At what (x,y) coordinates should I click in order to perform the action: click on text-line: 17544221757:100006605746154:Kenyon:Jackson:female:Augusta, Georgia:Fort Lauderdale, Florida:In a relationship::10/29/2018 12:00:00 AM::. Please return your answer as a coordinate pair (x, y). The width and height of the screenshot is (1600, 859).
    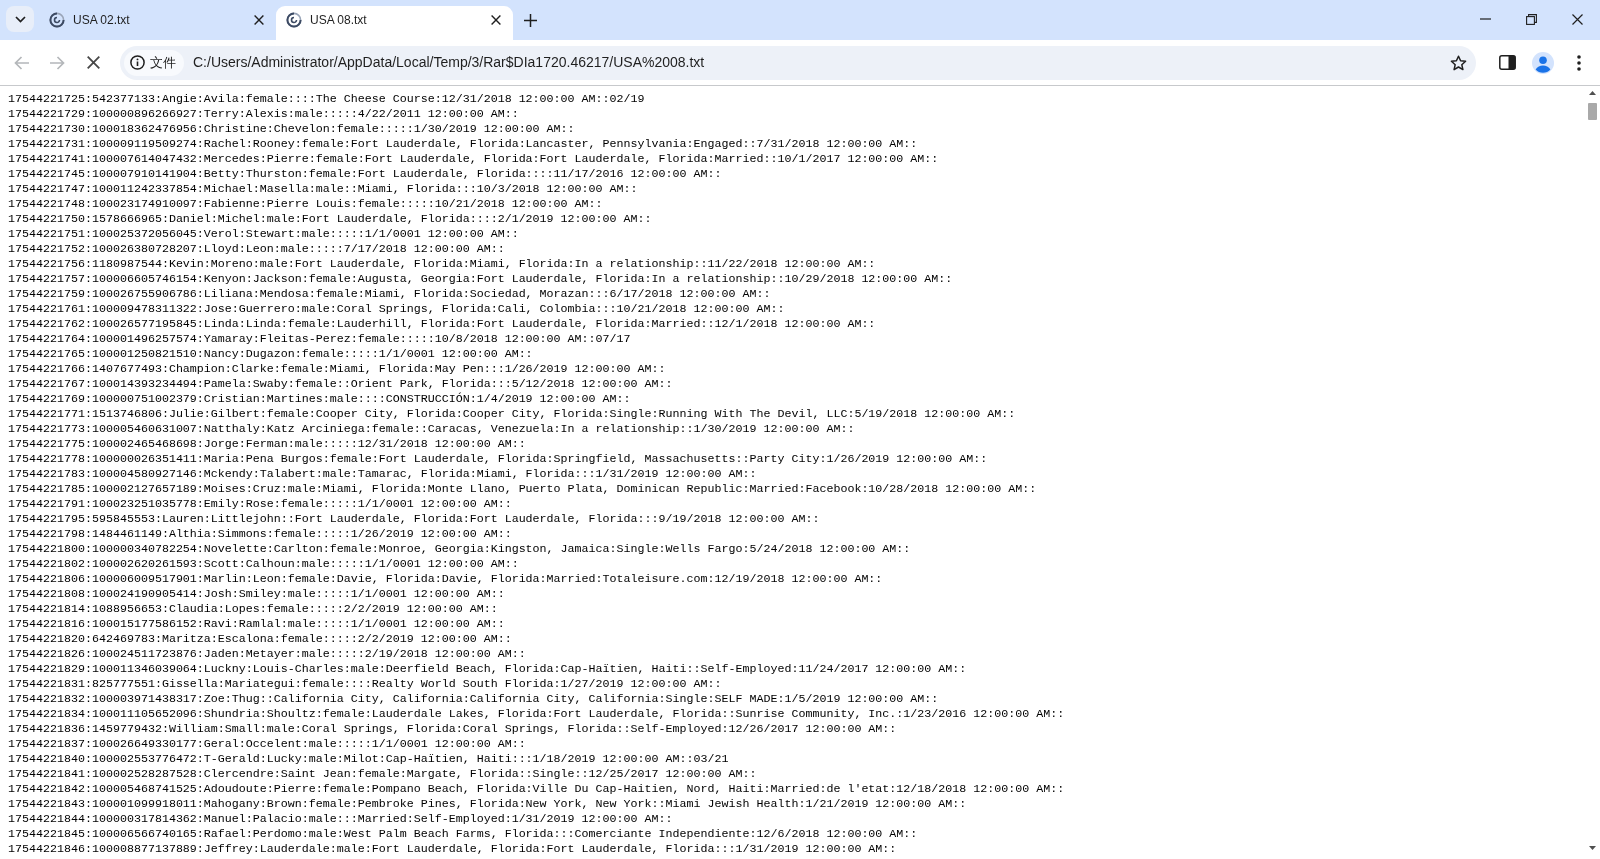
    Looking at the image, I should click on (480, 279).